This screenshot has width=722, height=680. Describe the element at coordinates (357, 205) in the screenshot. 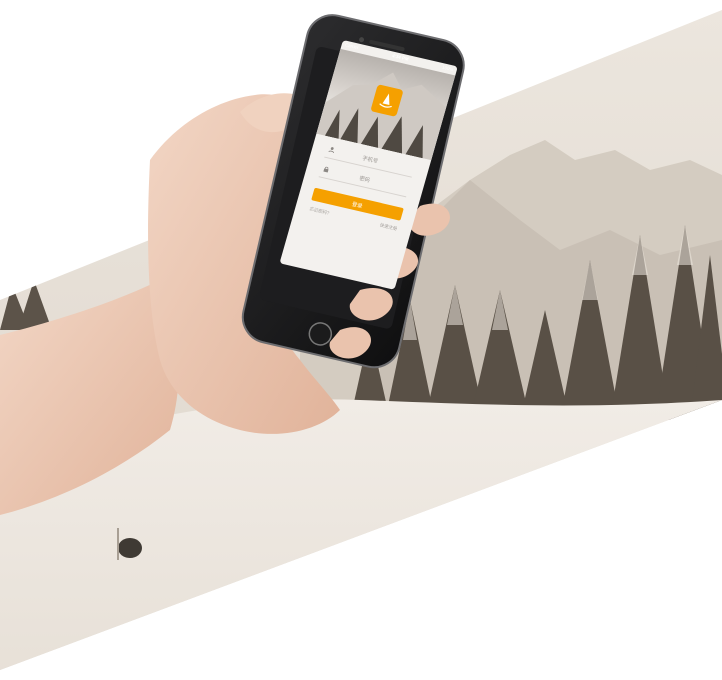

I see `login-button-label: 登录` at that location.